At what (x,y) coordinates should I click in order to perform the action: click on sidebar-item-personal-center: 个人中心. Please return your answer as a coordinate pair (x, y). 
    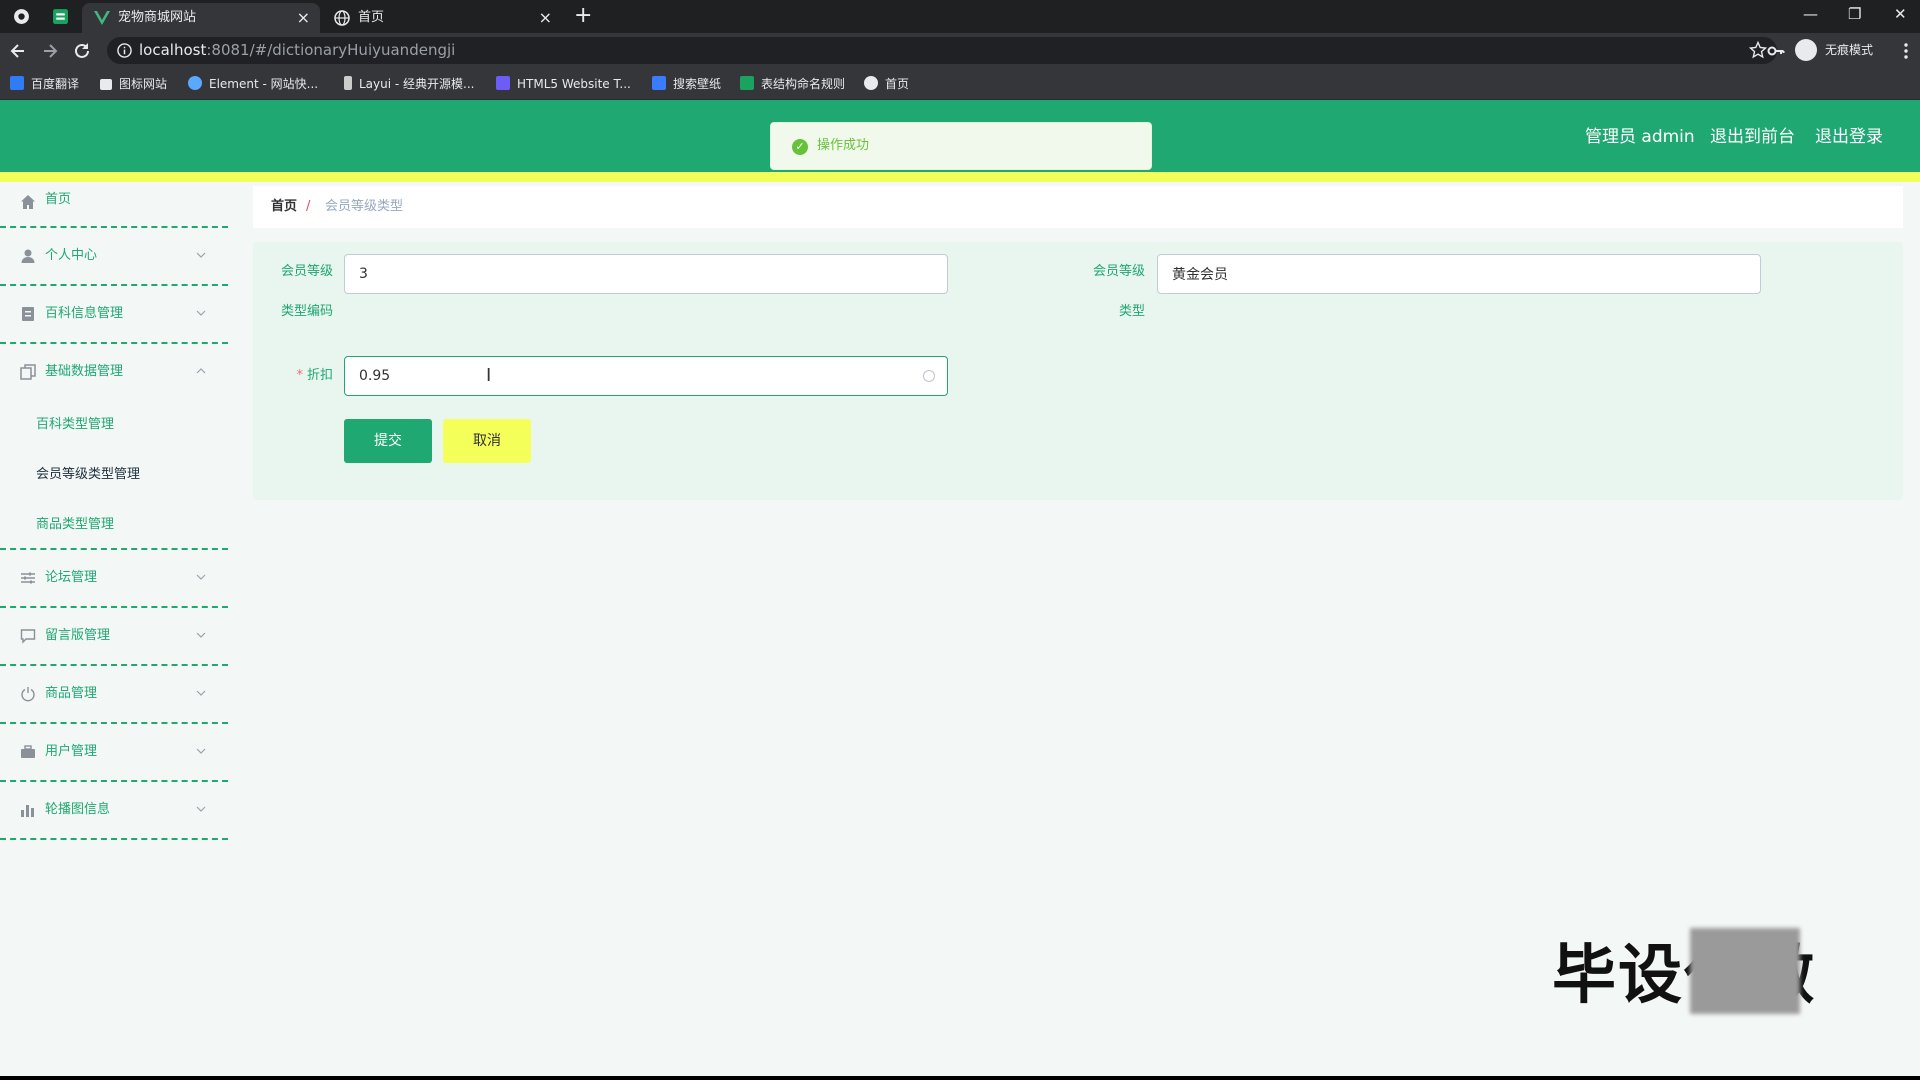
    Looking at the image, I should click on (114, 257).